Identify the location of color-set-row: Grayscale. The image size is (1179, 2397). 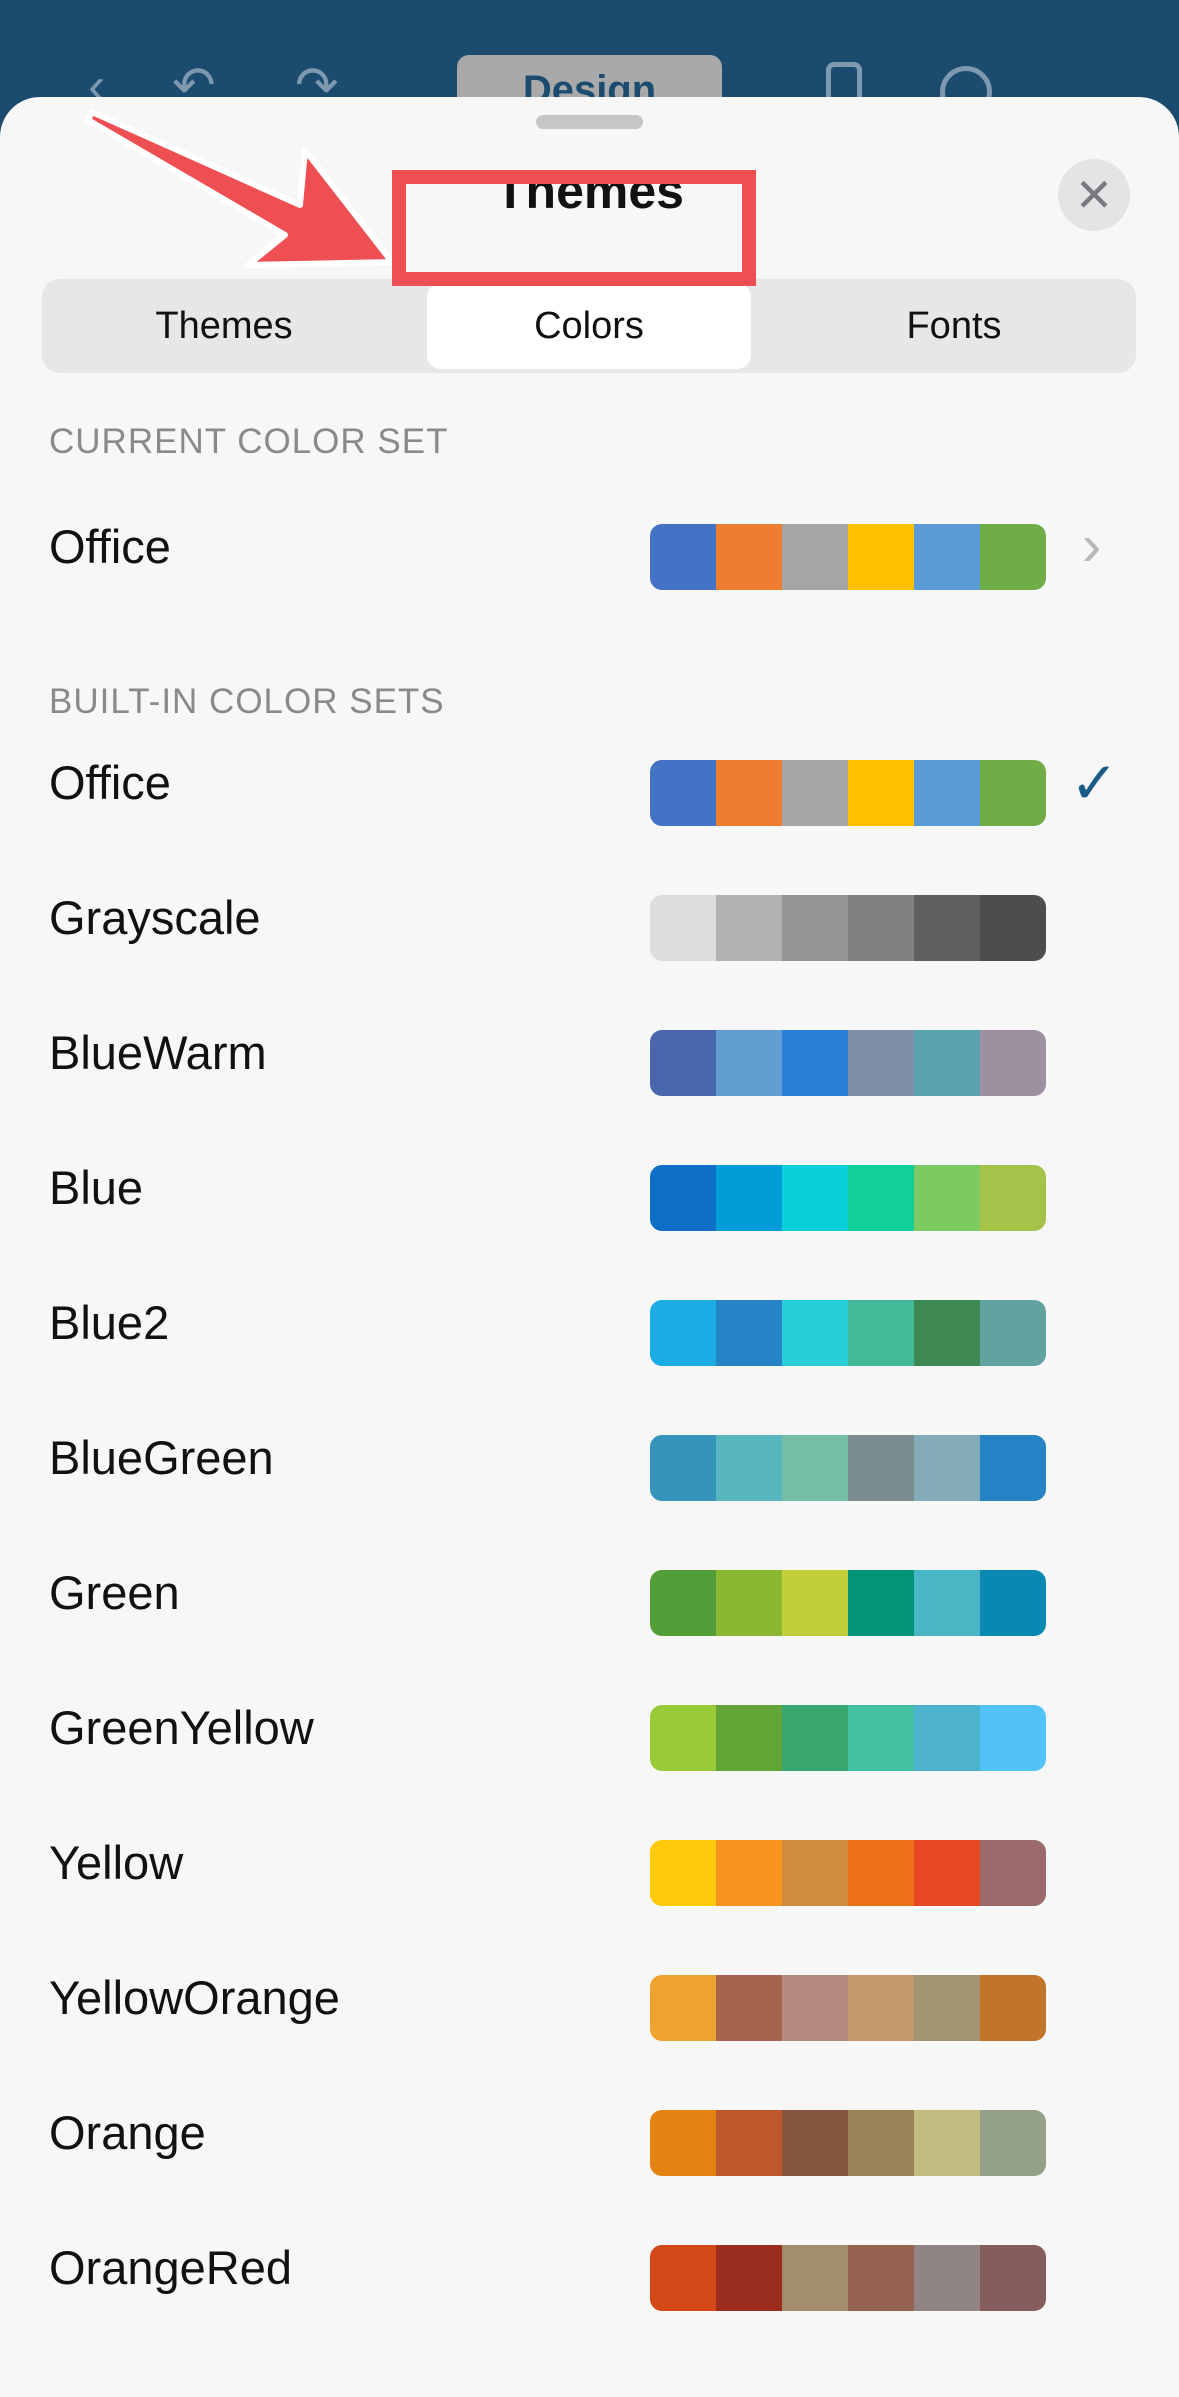
(589, 917).